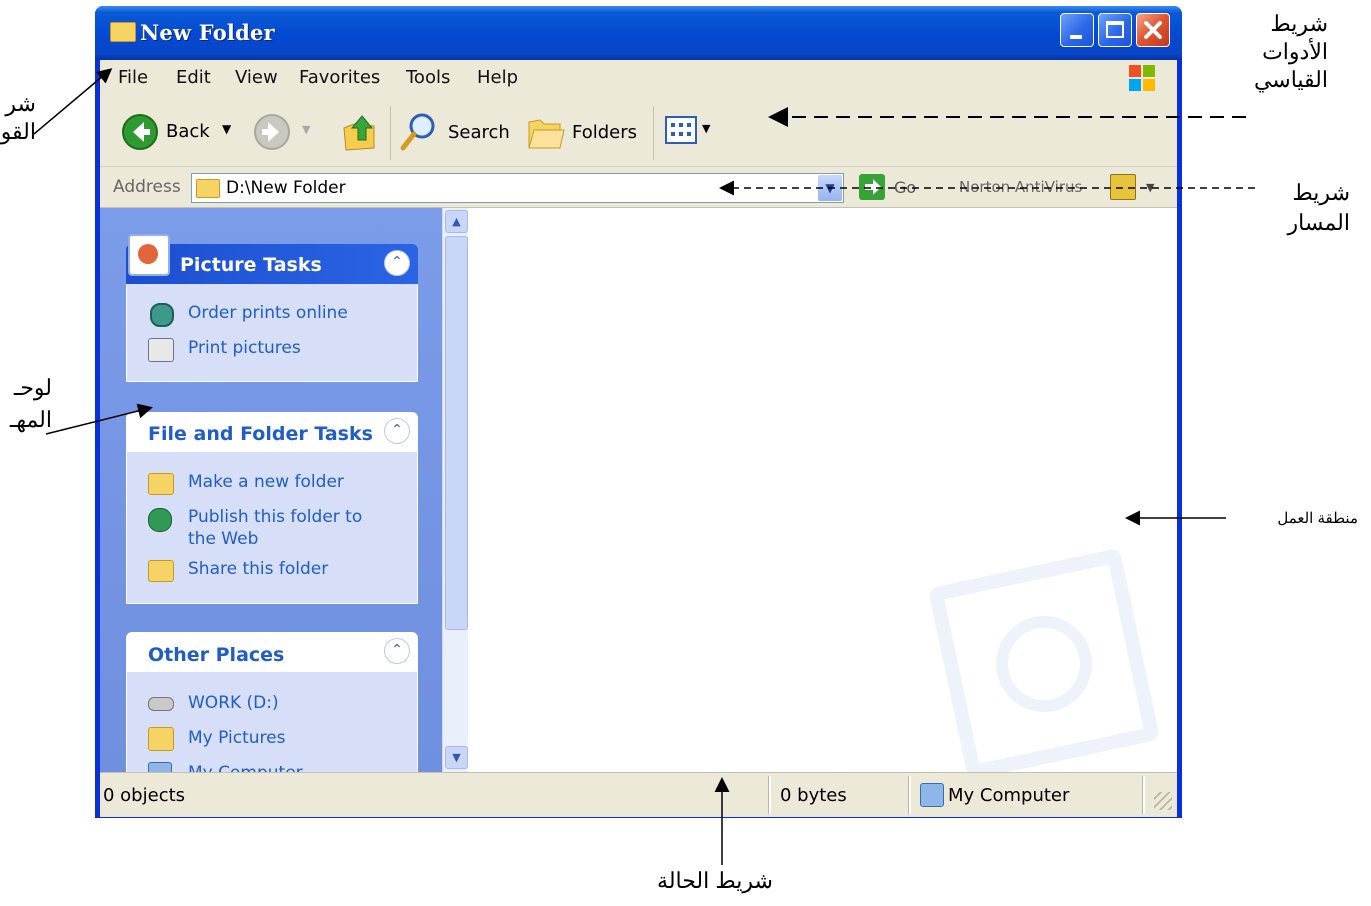  What do you see at coordinates (517, 188) in the screenshot?
I see `address-field: D:\New Folder ▼` at bounding box center [517, 188].